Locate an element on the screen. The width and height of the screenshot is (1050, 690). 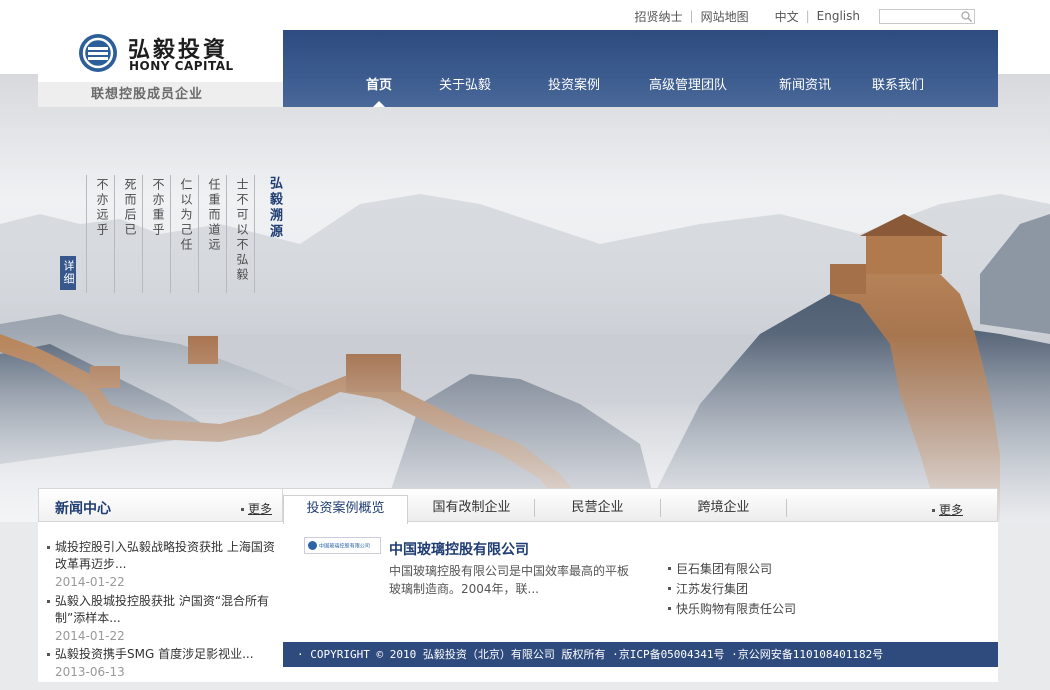
cases-more-link: 更多 is located at coordinates (947, 509).